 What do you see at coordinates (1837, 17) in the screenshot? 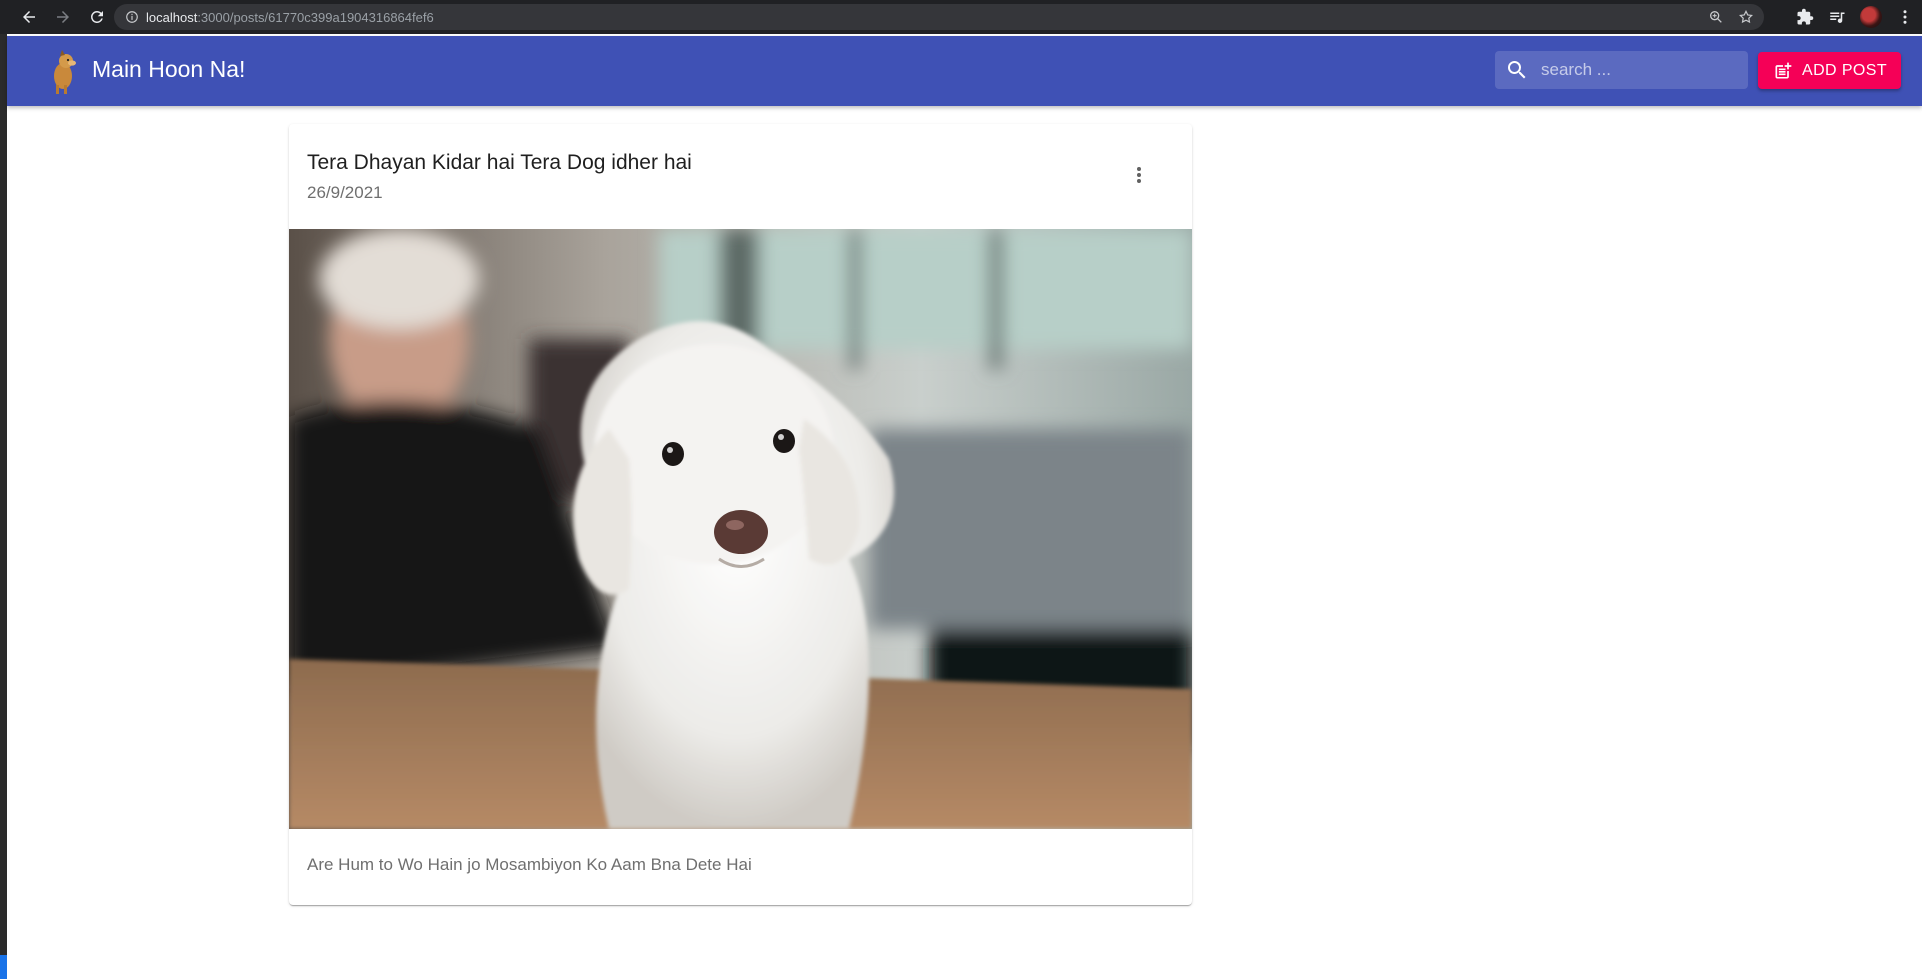
I see `reading-list-icon` at bounding box center [1837, 17].